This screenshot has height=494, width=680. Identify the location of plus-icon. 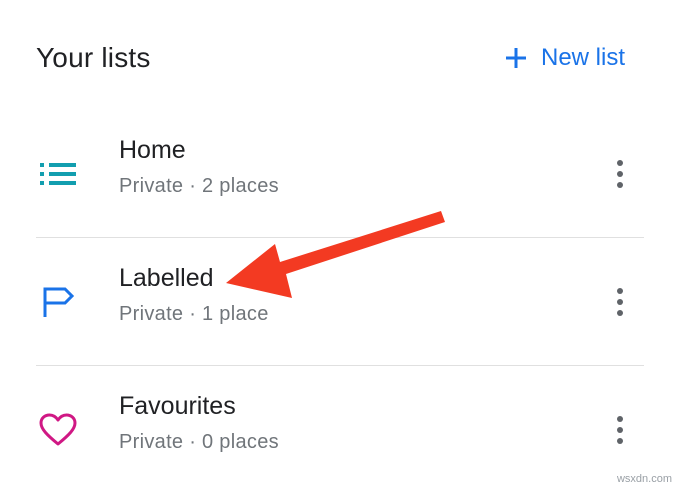
(515, 58).